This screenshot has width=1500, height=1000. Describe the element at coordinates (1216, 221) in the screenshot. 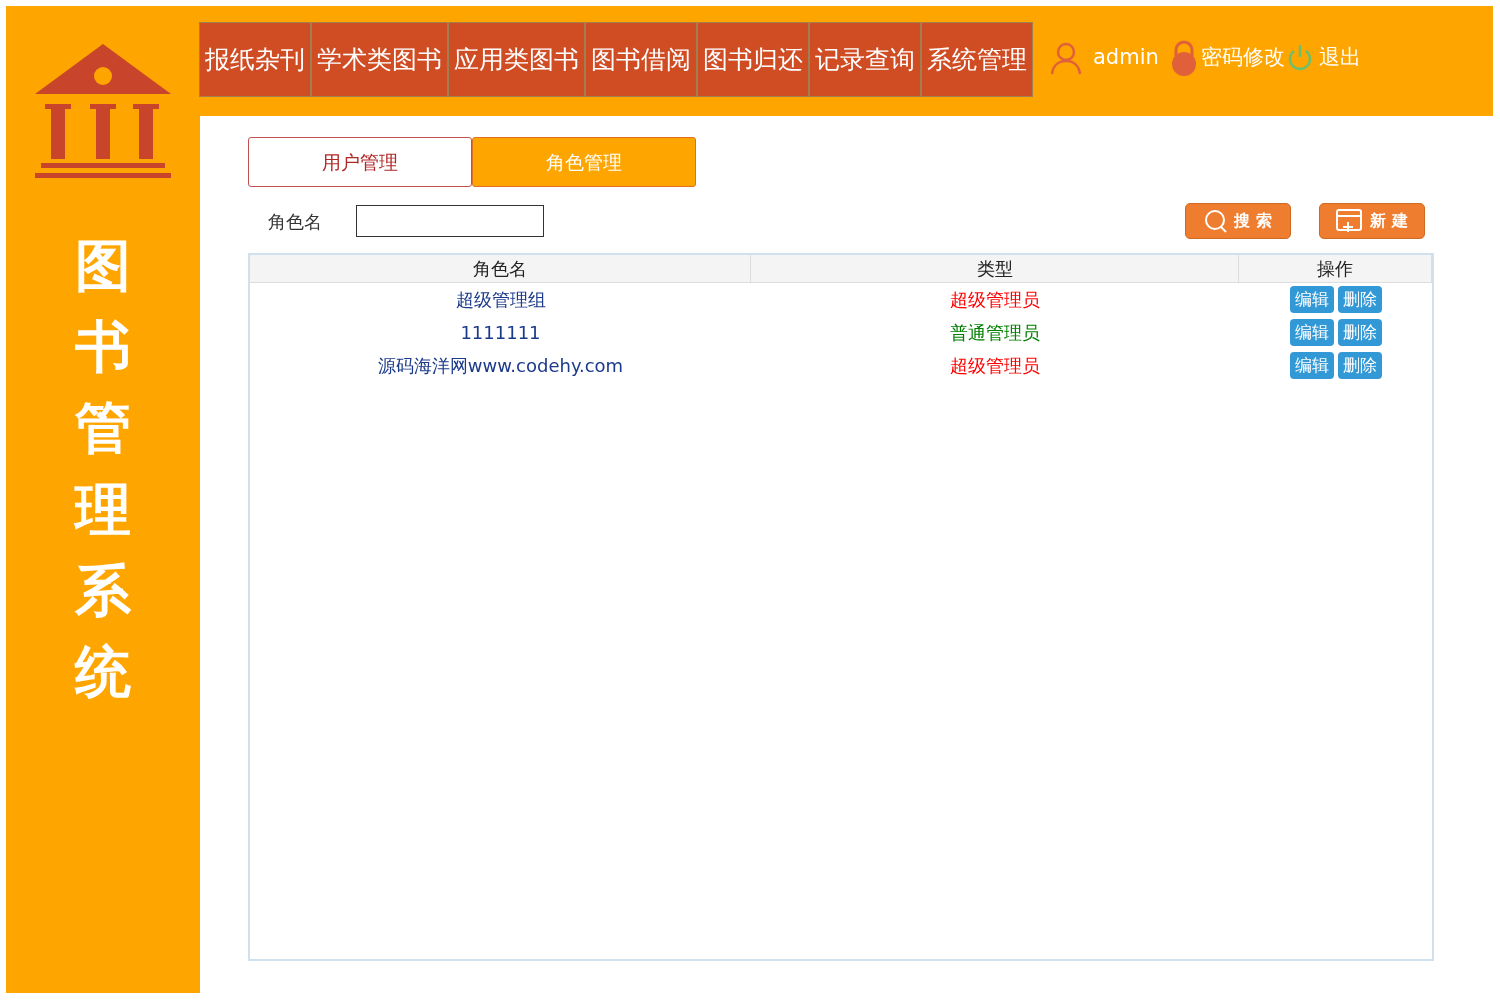

I see `search-icon` at that location.